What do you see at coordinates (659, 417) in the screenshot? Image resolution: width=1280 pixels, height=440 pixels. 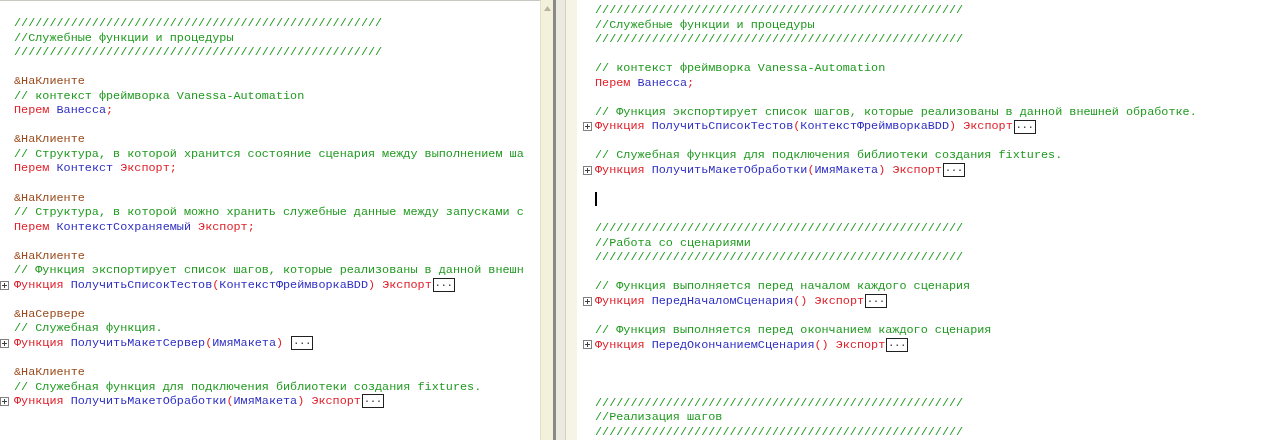 I see `code-line: //Реализация шагов` at bounding box center [659, 417].